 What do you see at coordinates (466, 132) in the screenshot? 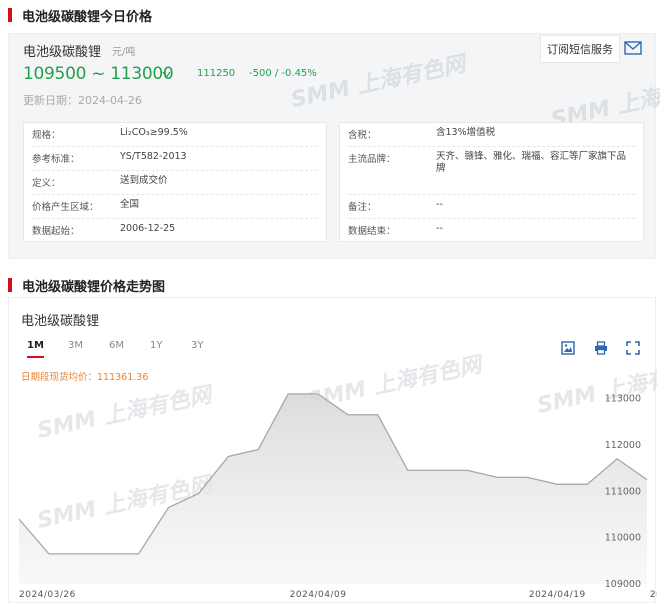
I see `info-value: 含13%增值税` at bounding box center [466, 132].